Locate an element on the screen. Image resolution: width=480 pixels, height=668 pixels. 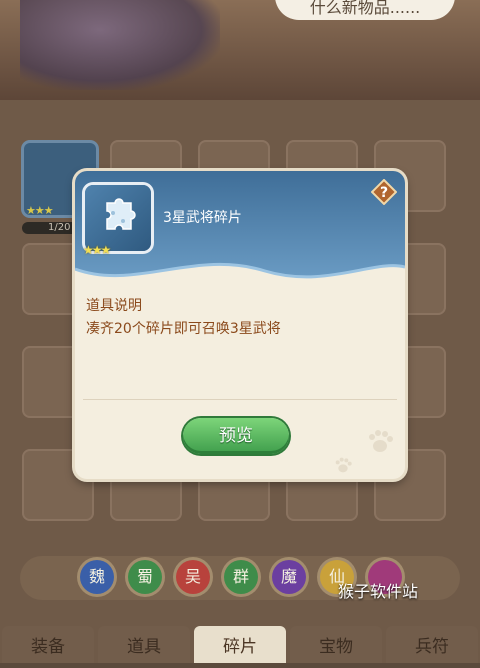
faction-filter-2: 吴 is located at coordinates (193, 577).